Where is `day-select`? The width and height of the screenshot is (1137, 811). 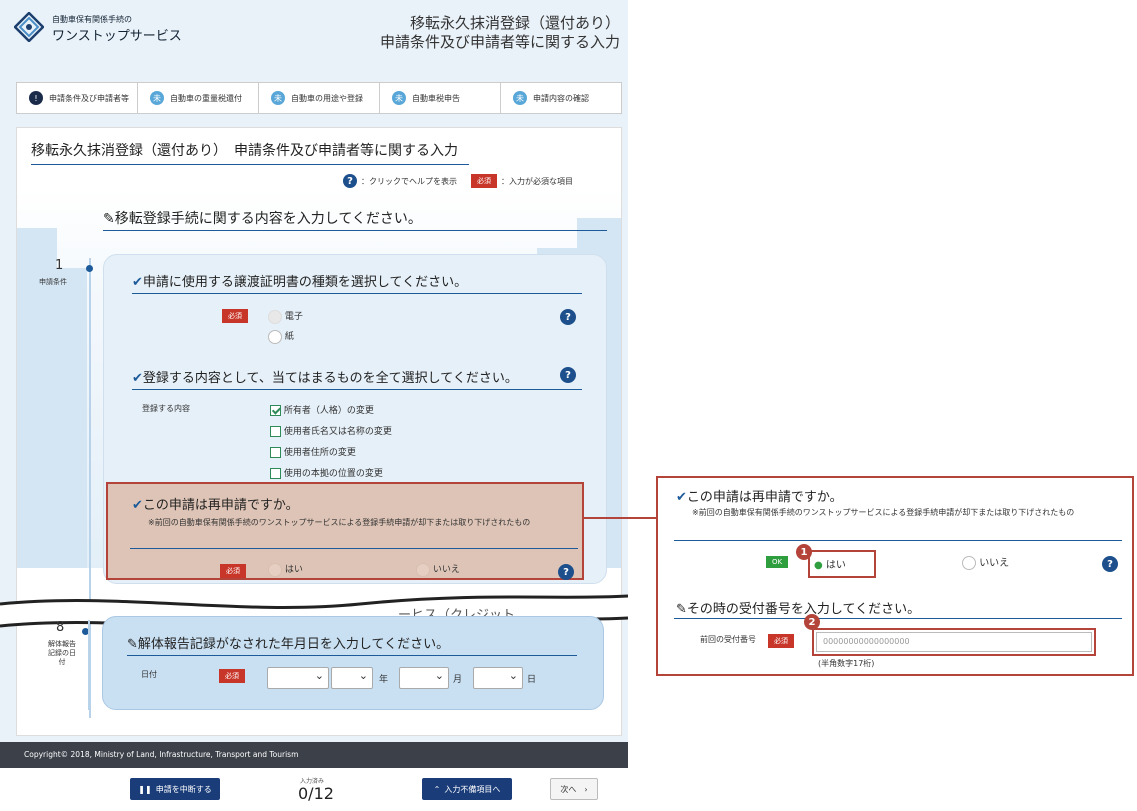 day-select is located at coordinates (498, 678).